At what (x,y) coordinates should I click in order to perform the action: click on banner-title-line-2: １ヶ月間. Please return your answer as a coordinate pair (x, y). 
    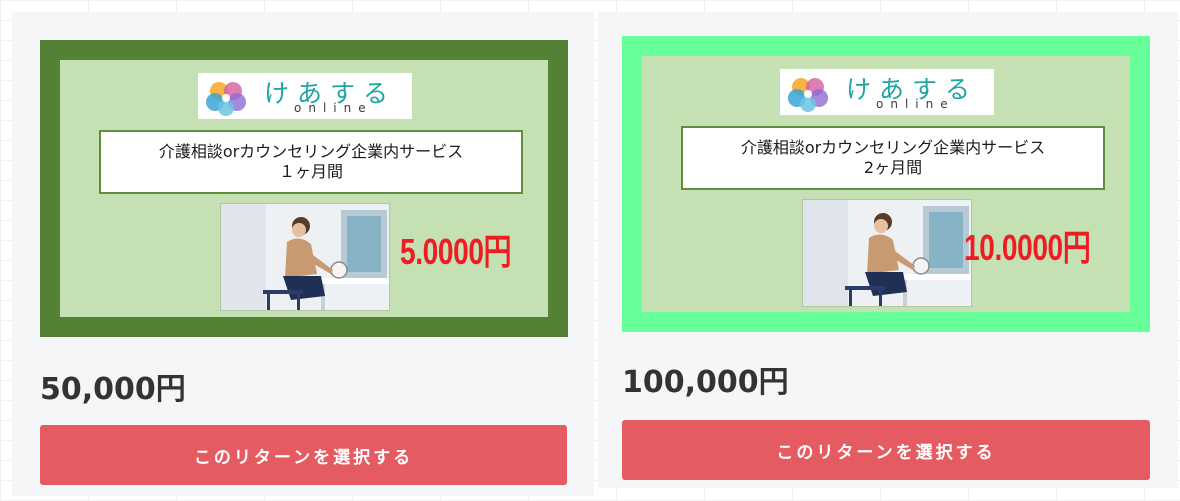
    Looking at the image, I should click on (310, 171).